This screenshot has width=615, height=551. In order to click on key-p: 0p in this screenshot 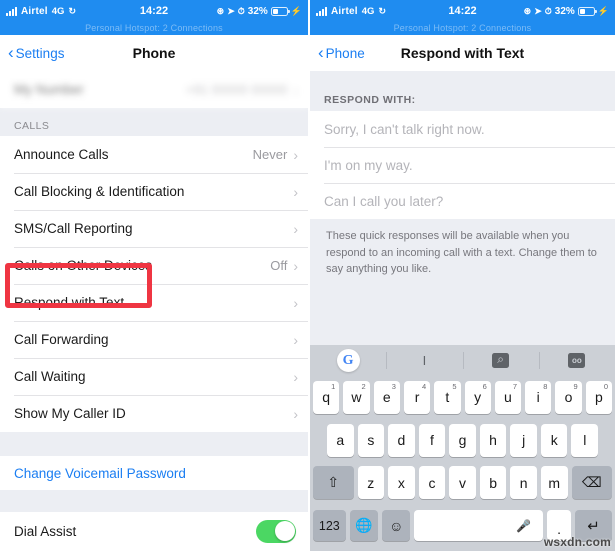, I will do `click(598, 397)`.